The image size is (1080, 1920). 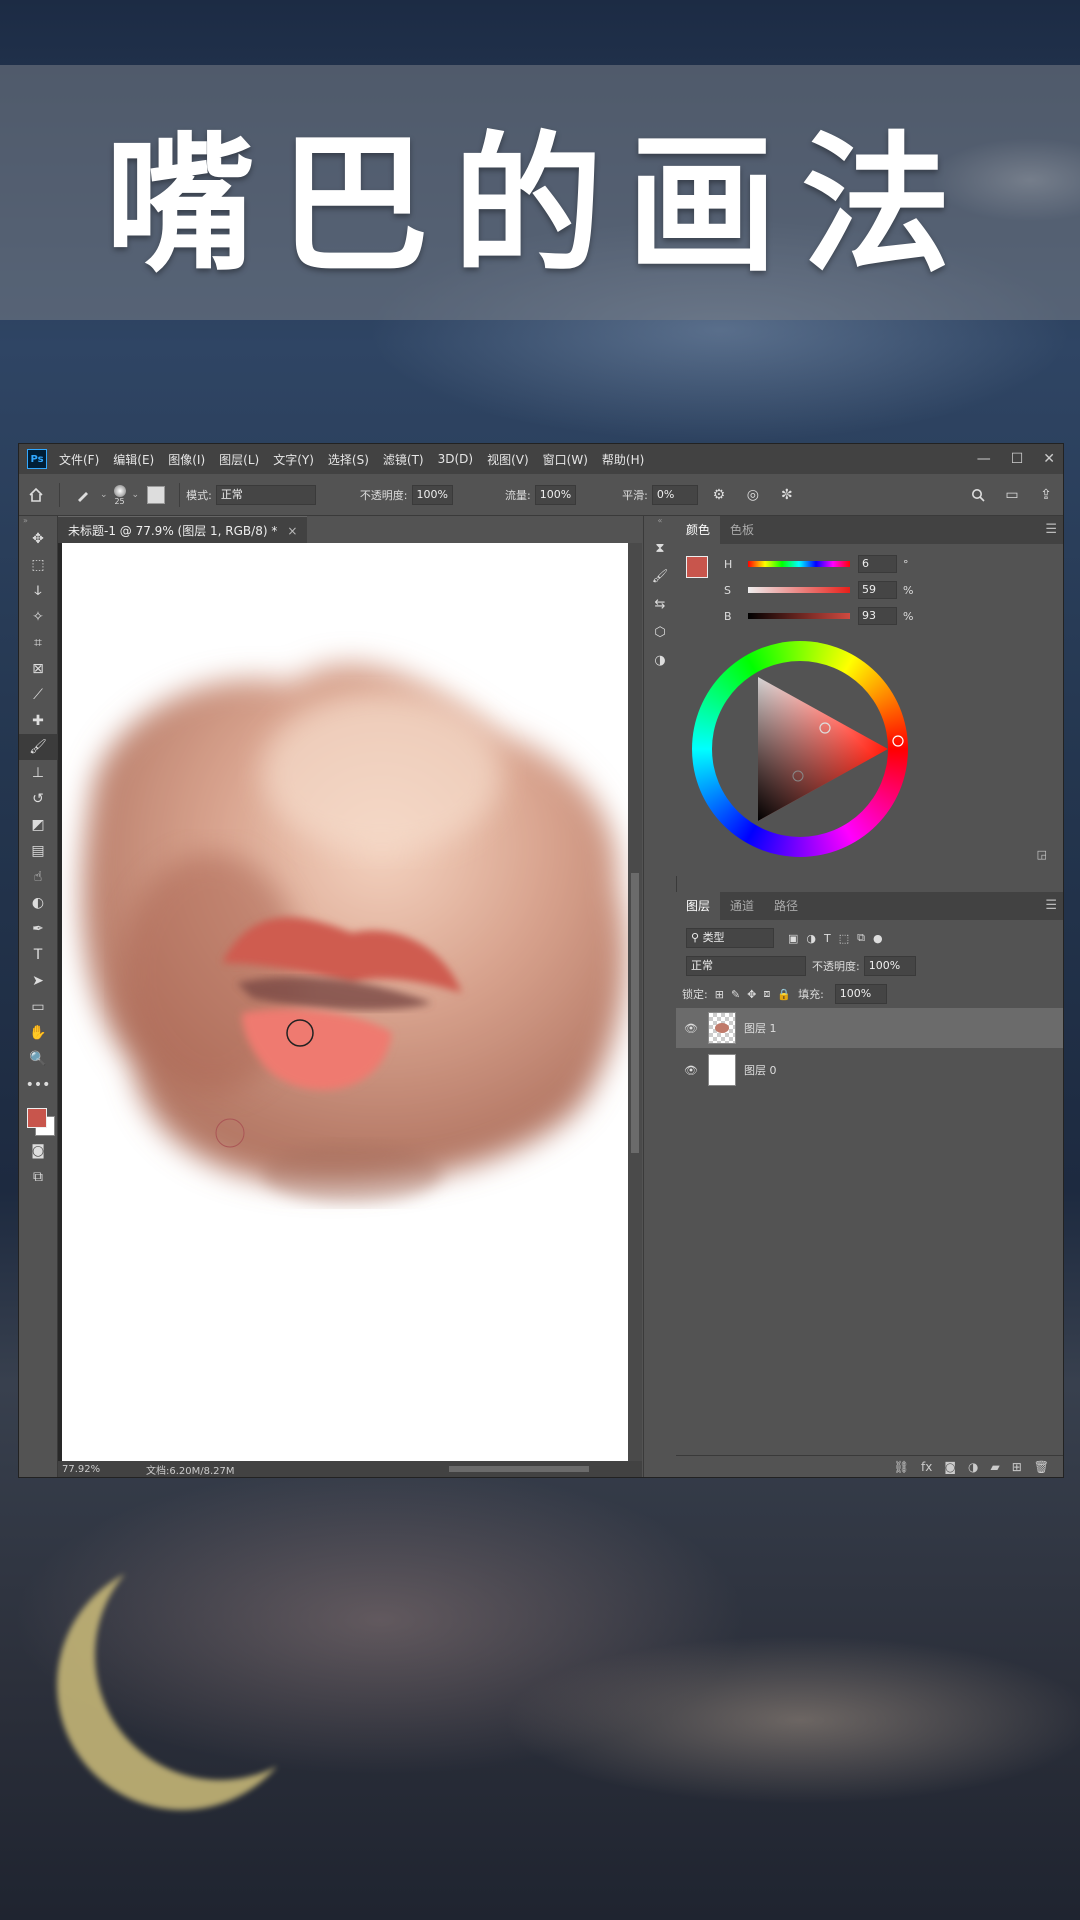 I want to click on zoom-level: 77.92%, so click(x=102, y=1469).